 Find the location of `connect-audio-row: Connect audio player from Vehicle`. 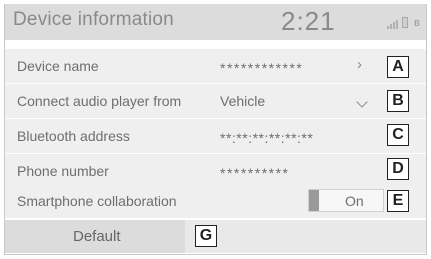

connect-audio-row: Connect audio player from Vehicle is located at coordinates (215, 101).